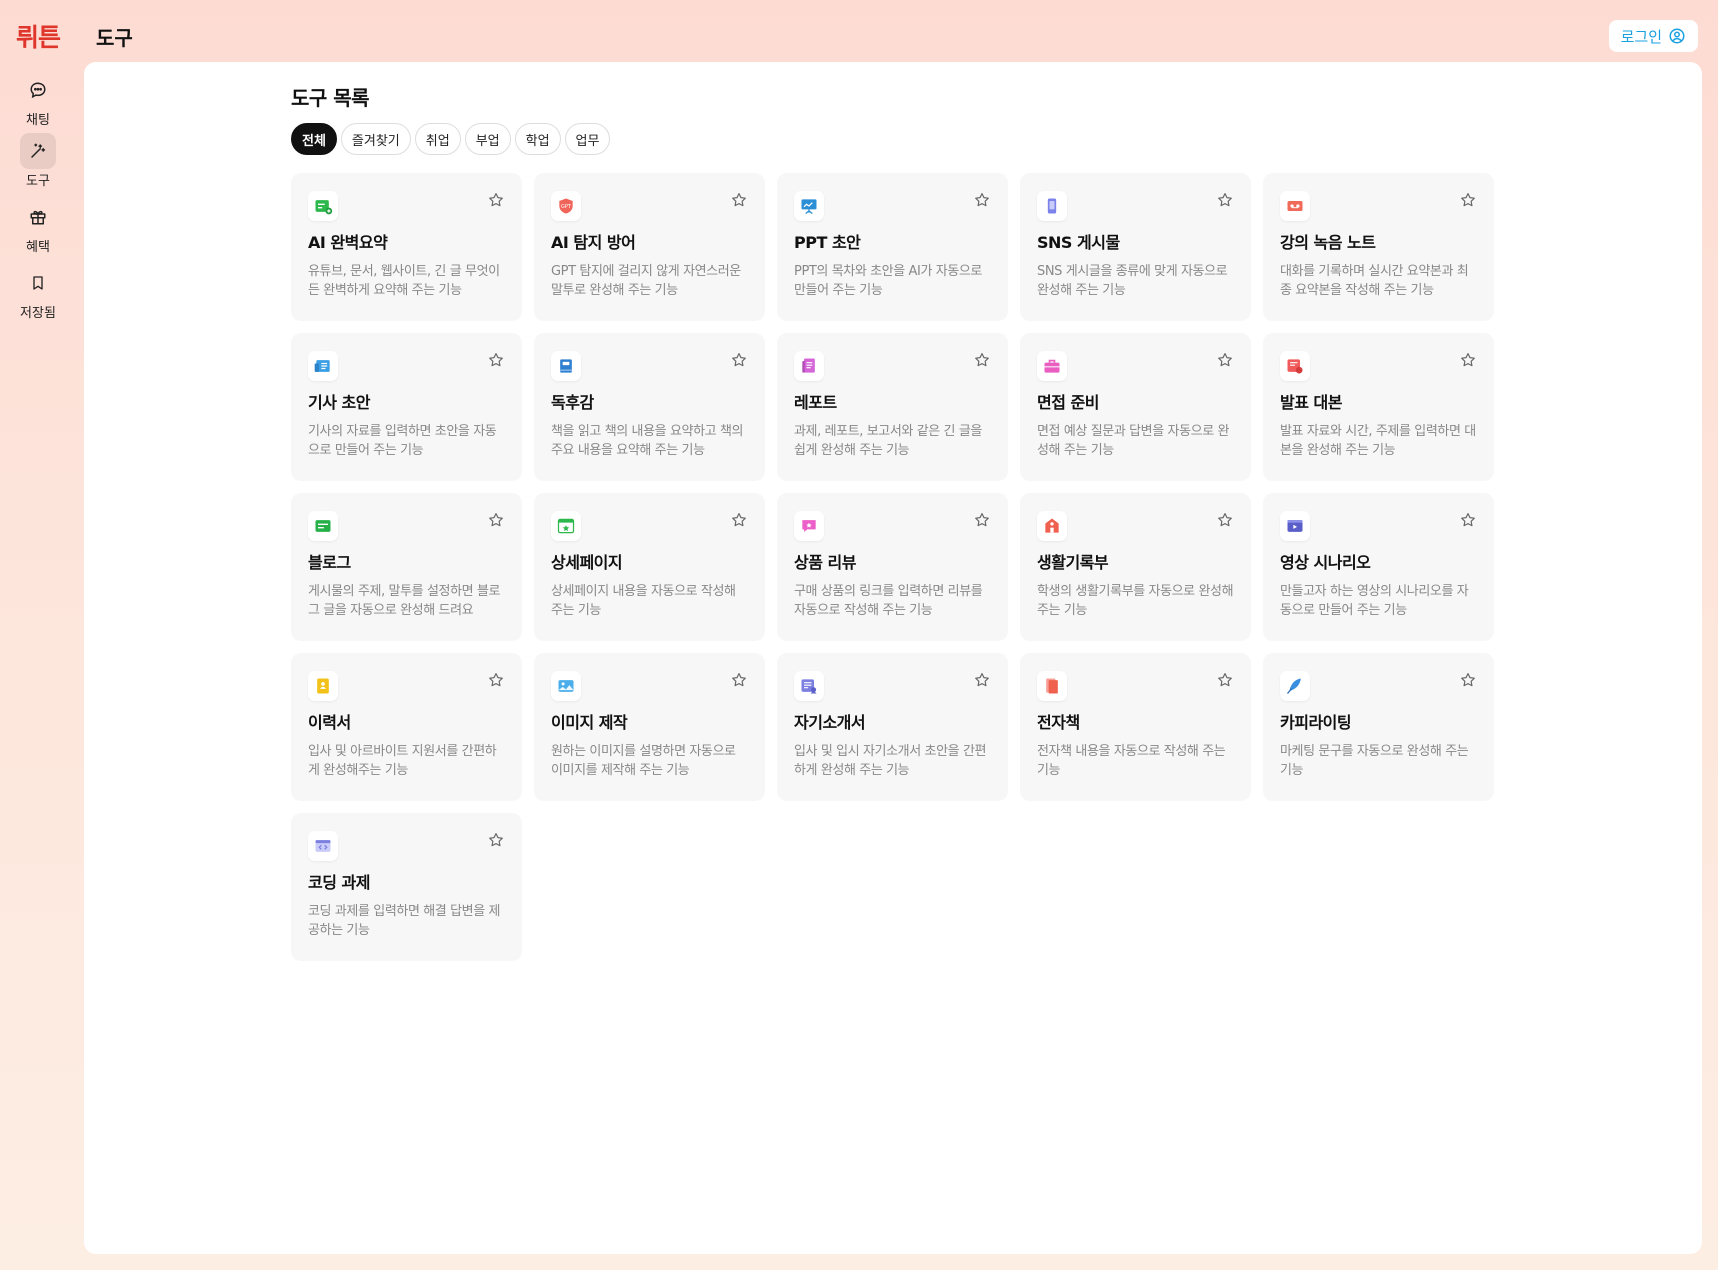  What do you see at coordinates (1295, 206) in the screenshot?
I see `cassette-tape-icon` at bounding box center [1295, 206].